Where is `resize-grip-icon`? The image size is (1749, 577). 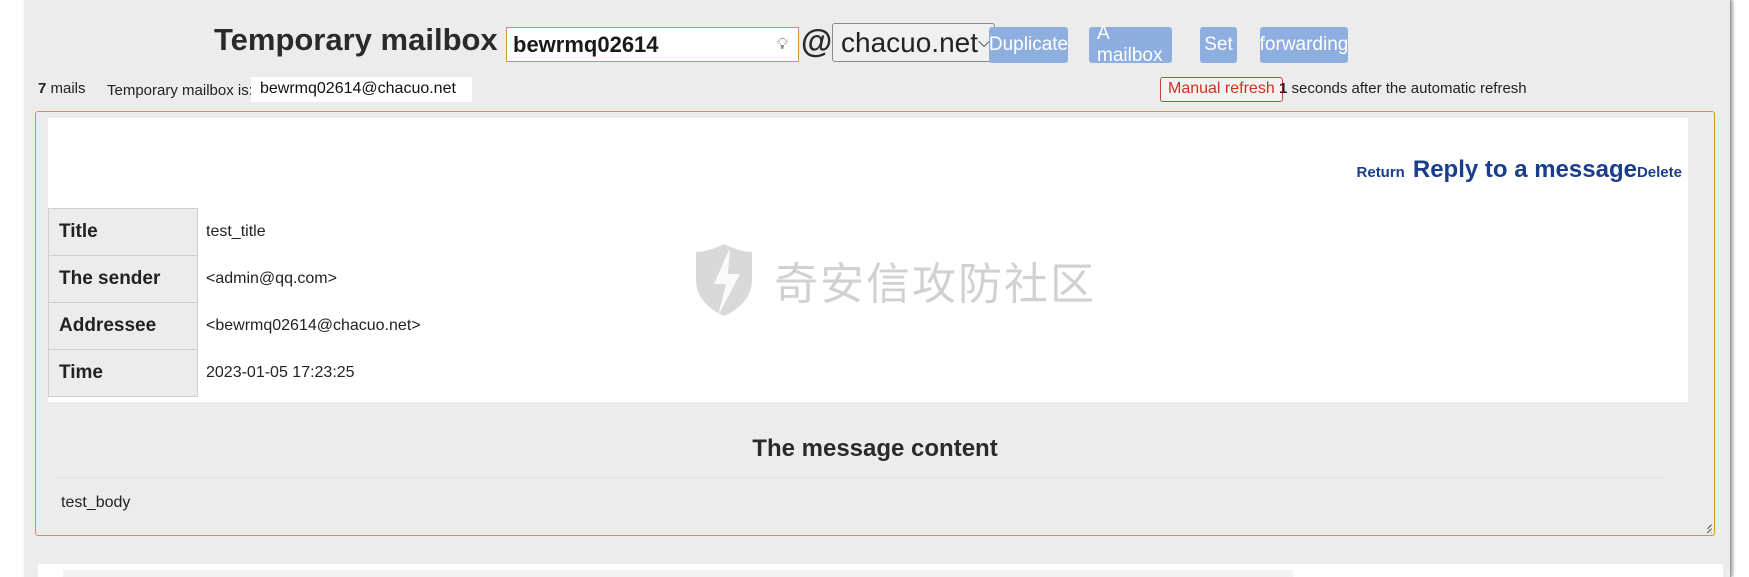
resize-grip-icon is located at coordinates (1704, 525).